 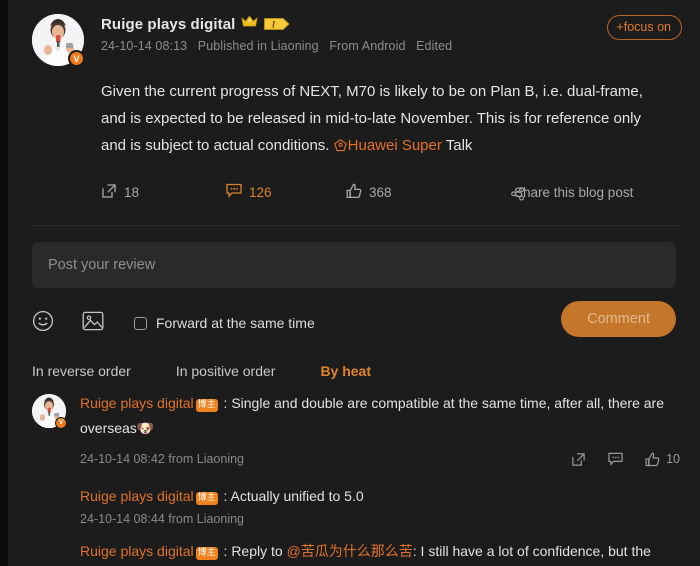 What do you see at coordinates (140, 323) in the screenshot?
I see `forward-checkbox` at bounding box center [140, 323].